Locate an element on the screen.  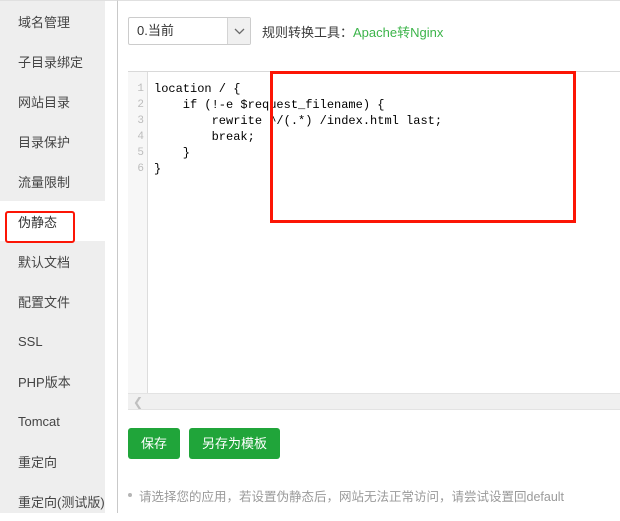
rule-converter-label: 规则转换工具：Apache转Nginx is located at coordinates (352, 31).